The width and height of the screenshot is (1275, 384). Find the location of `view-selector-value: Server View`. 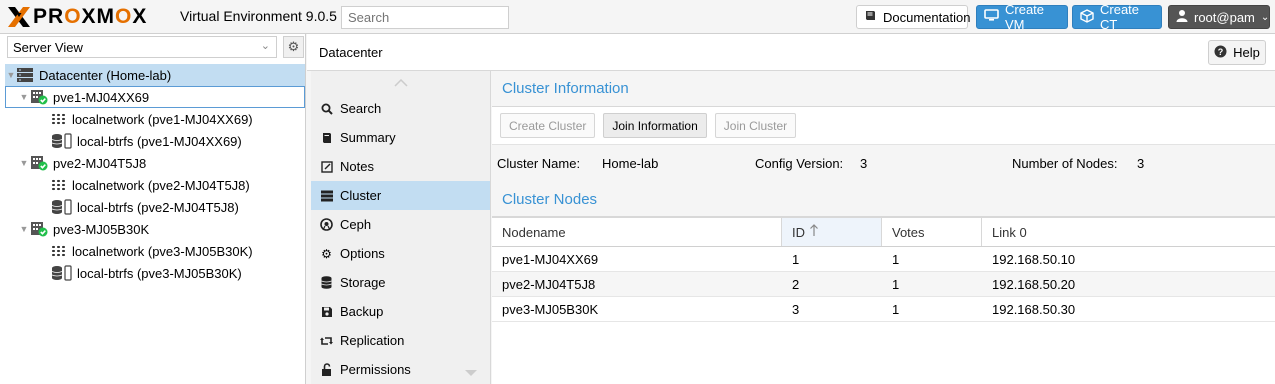

view-selector-value: Server View is located at coordinates (48, 47).